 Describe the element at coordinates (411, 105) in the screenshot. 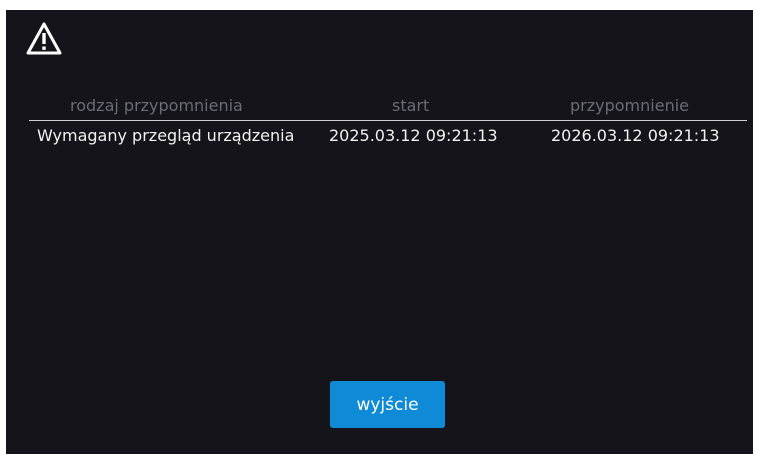

I see `column-header-start: start` at that location.